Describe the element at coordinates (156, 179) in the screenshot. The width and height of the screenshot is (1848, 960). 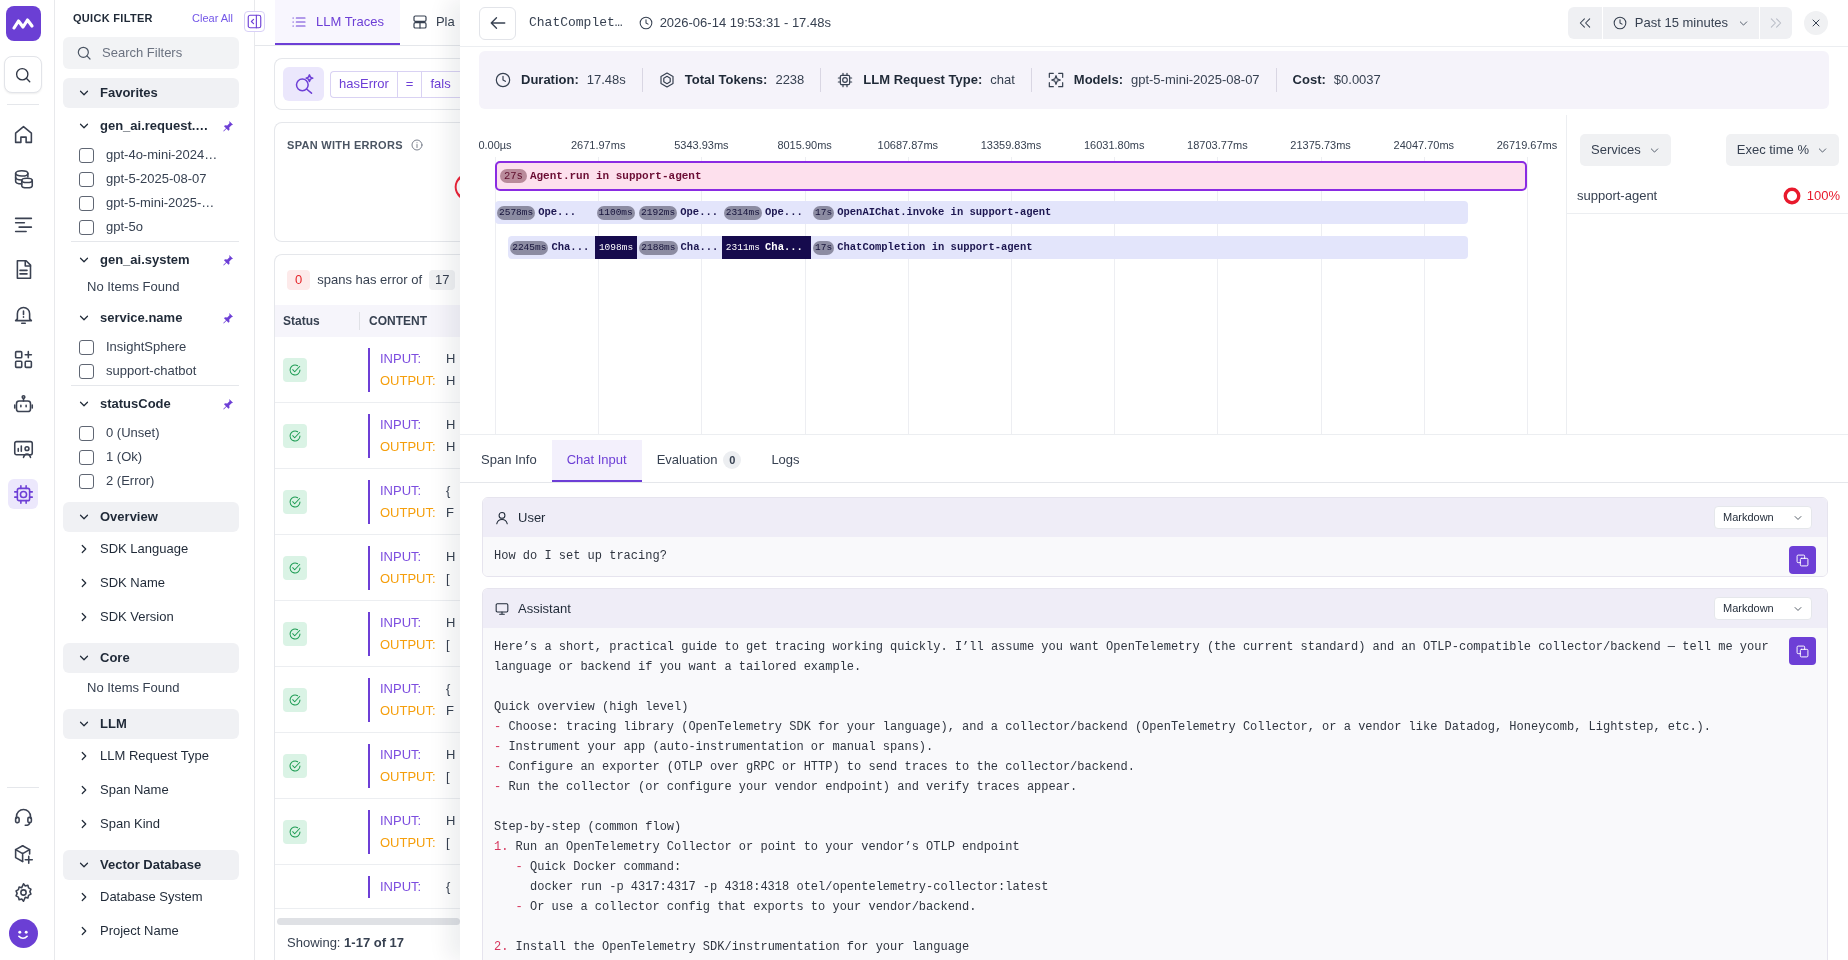
I see `option-label: gpt-5-2025-08-07` at that location.